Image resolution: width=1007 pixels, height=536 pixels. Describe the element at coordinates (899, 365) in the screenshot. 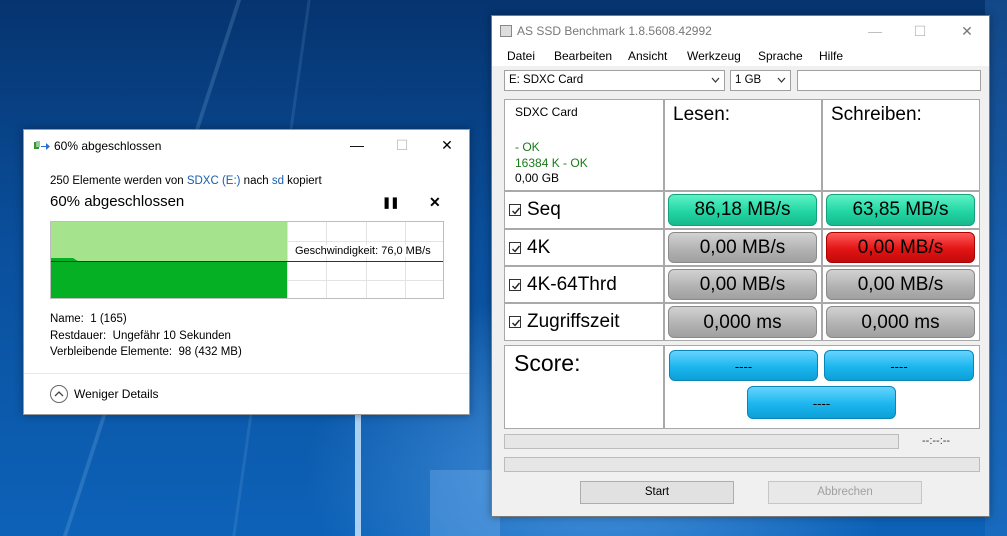

I see `score-write: ----` at that location.